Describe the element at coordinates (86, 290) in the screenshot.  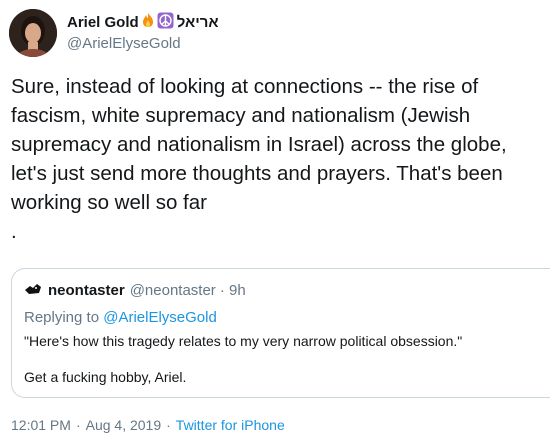
I see `quoted-display-name: neontaster` at that location.